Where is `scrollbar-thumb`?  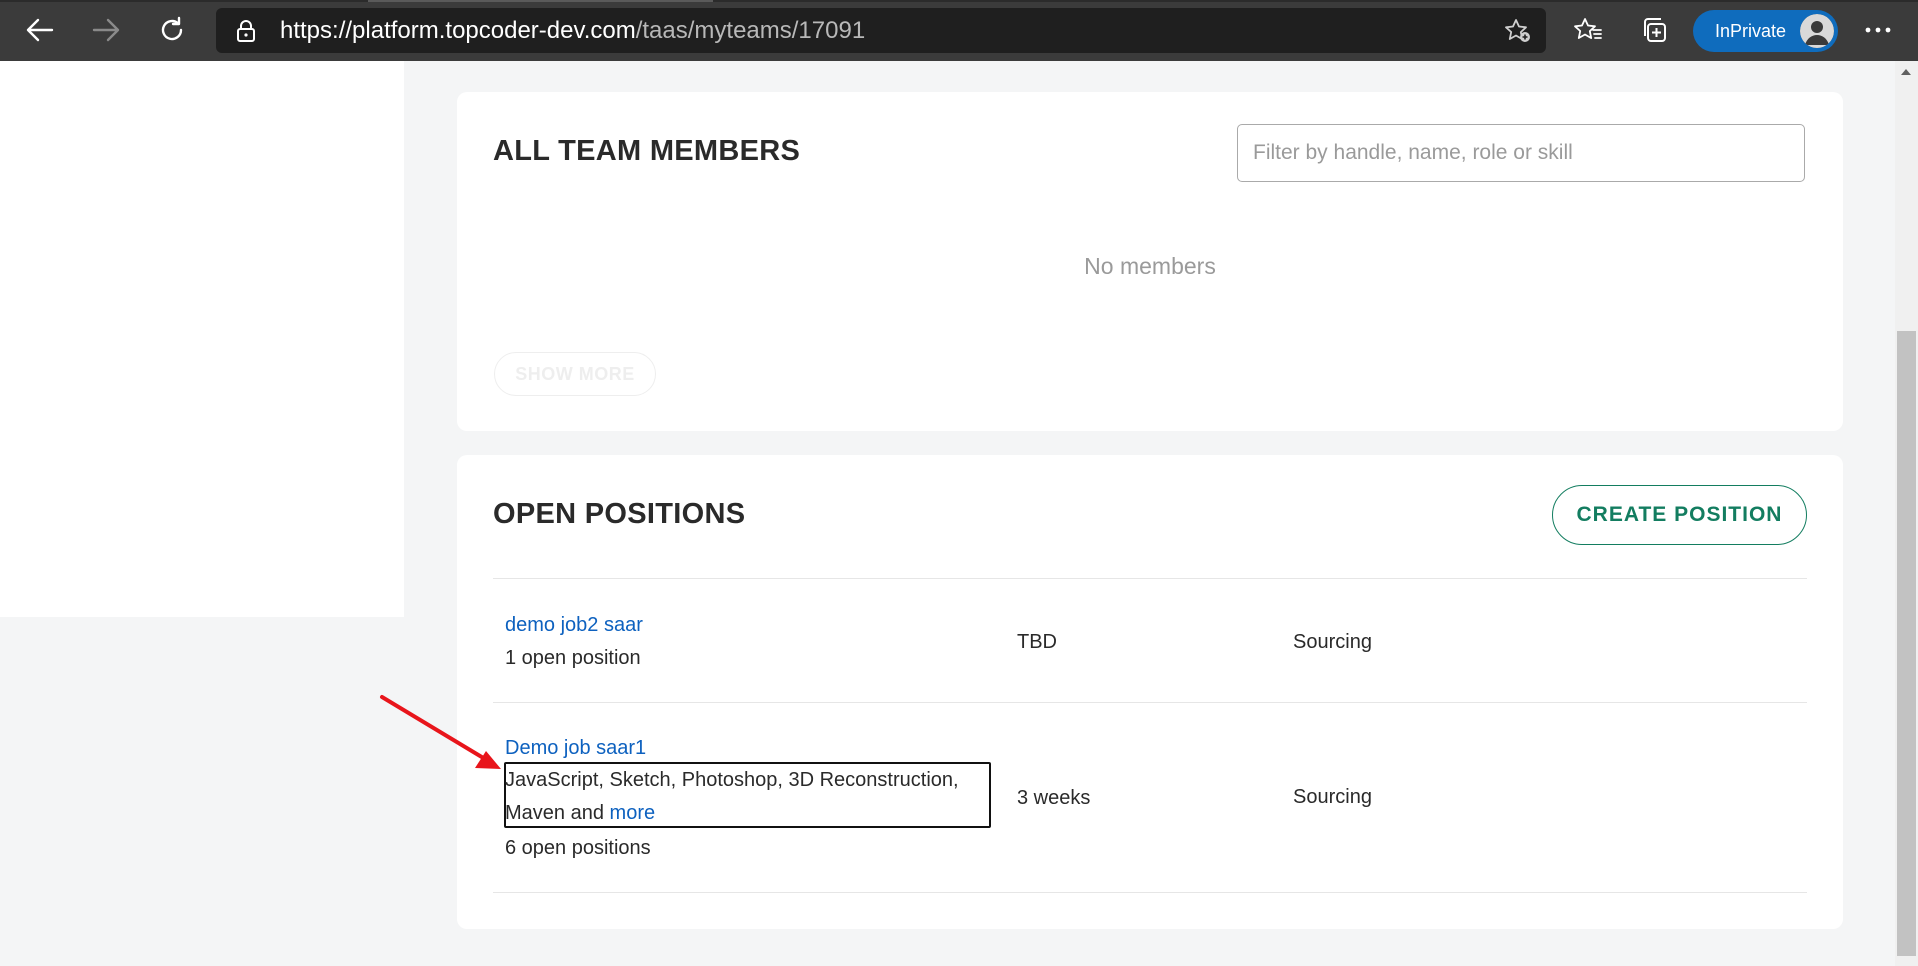 scrollbar-thumb is located at coordinates (1906, 643).